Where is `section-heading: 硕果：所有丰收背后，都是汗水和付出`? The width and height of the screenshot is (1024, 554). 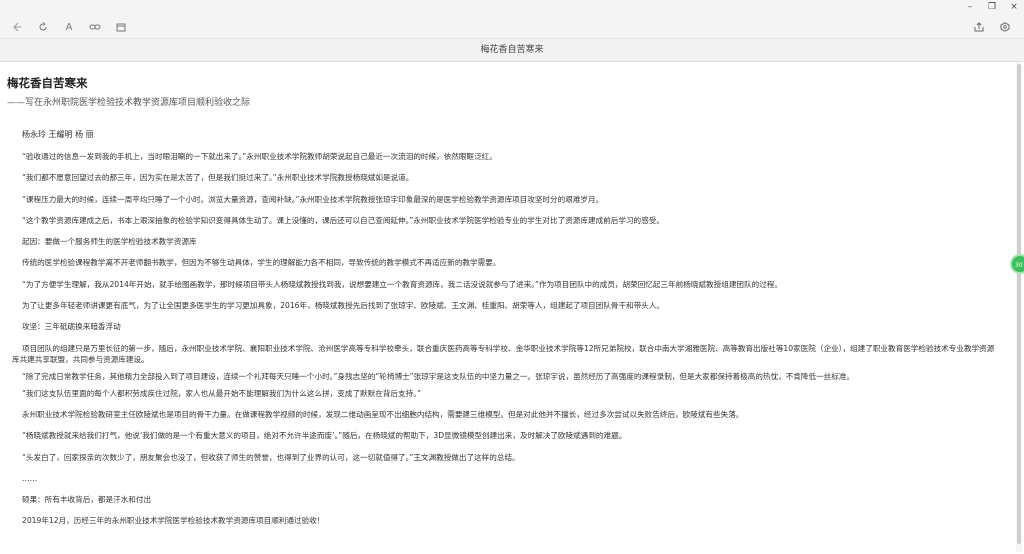 section-heading: 硕果：所有丰收背后，都是汗水和付出 is located at coordinates (87, 500).